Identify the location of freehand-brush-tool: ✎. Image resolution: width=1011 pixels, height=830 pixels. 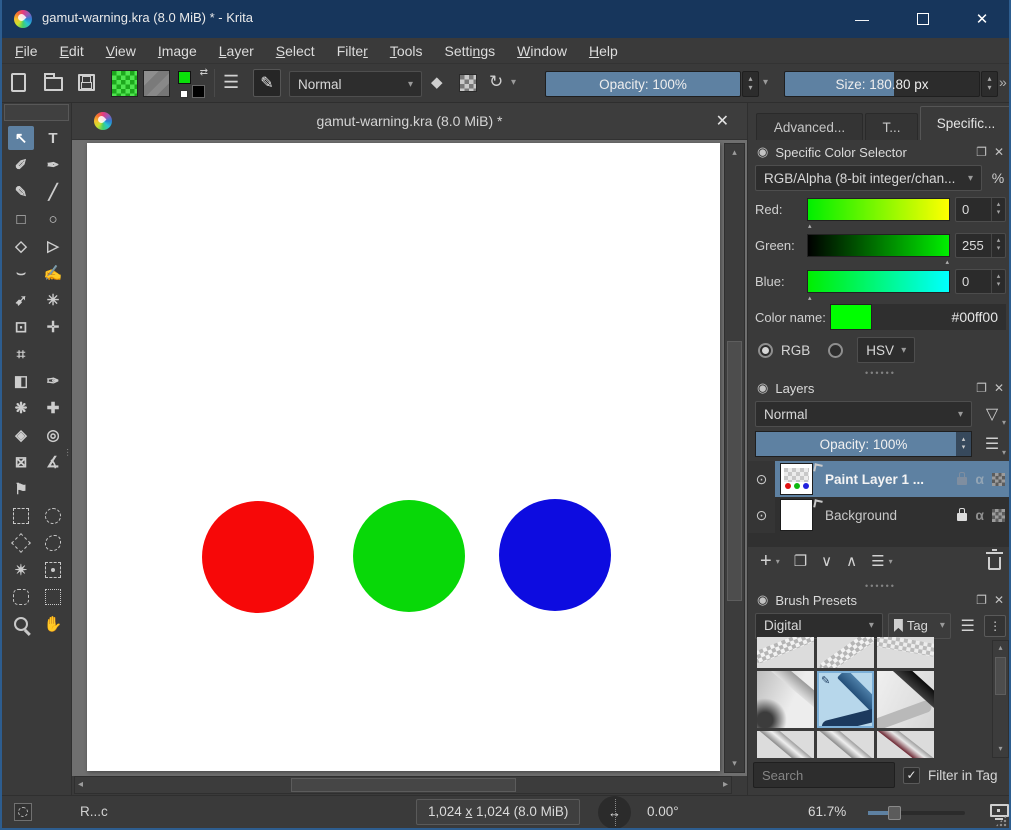
(21, 192).